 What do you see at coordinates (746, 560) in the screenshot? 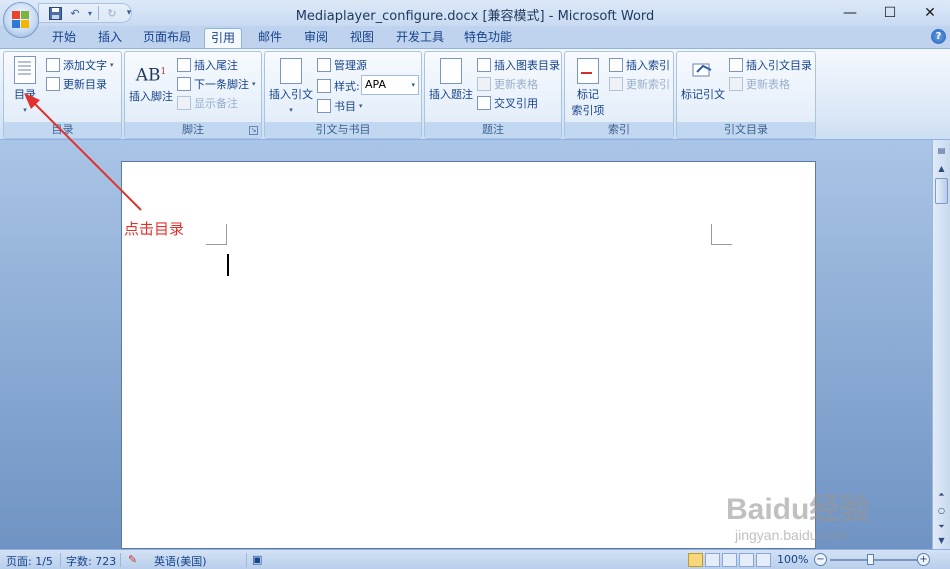
I see `outline-view-icon` at bounding box center [746, 560].